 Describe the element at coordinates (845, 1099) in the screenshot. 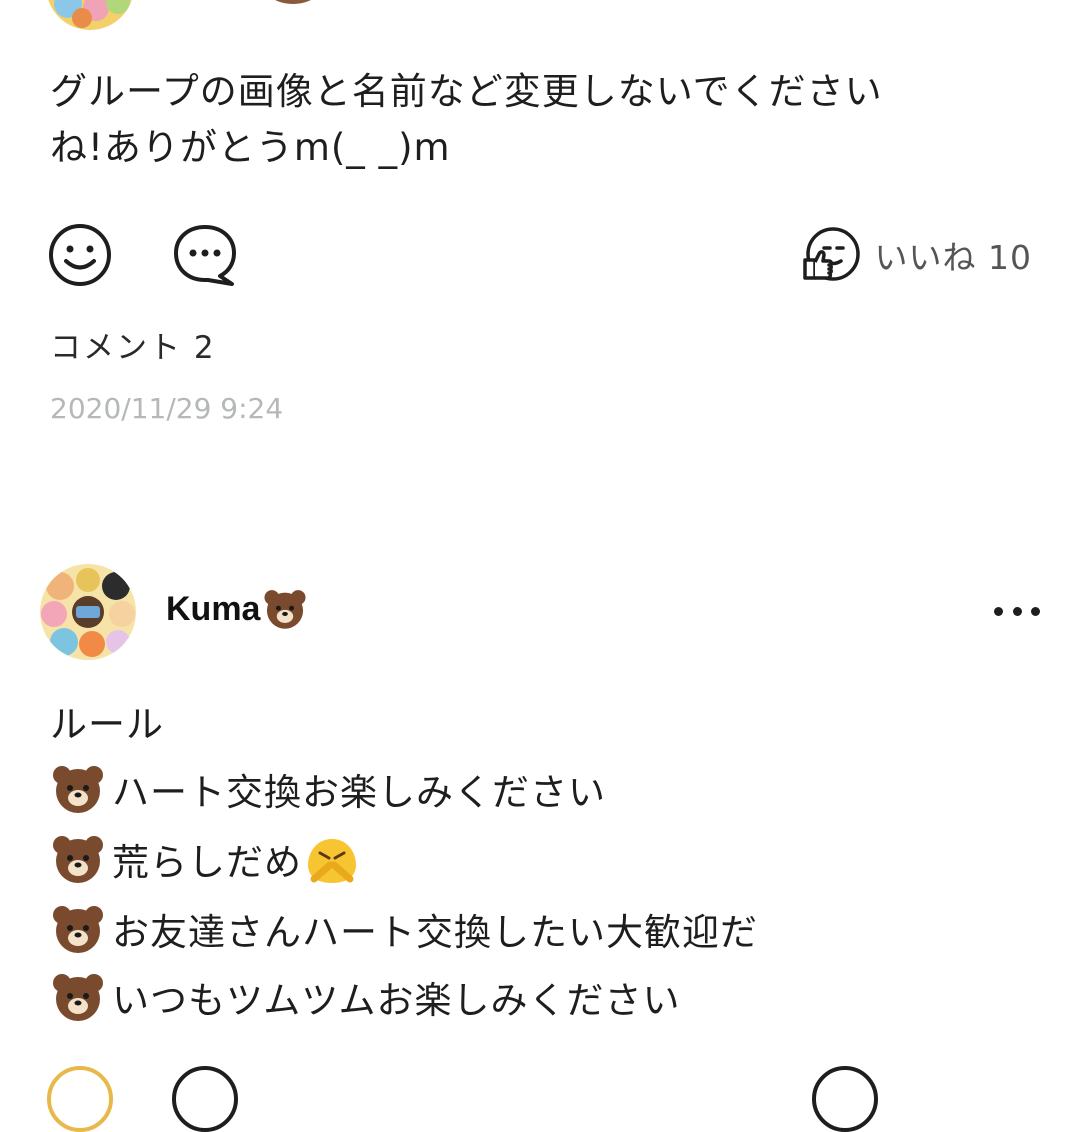

I see `post2-like-button-partial` at that location.